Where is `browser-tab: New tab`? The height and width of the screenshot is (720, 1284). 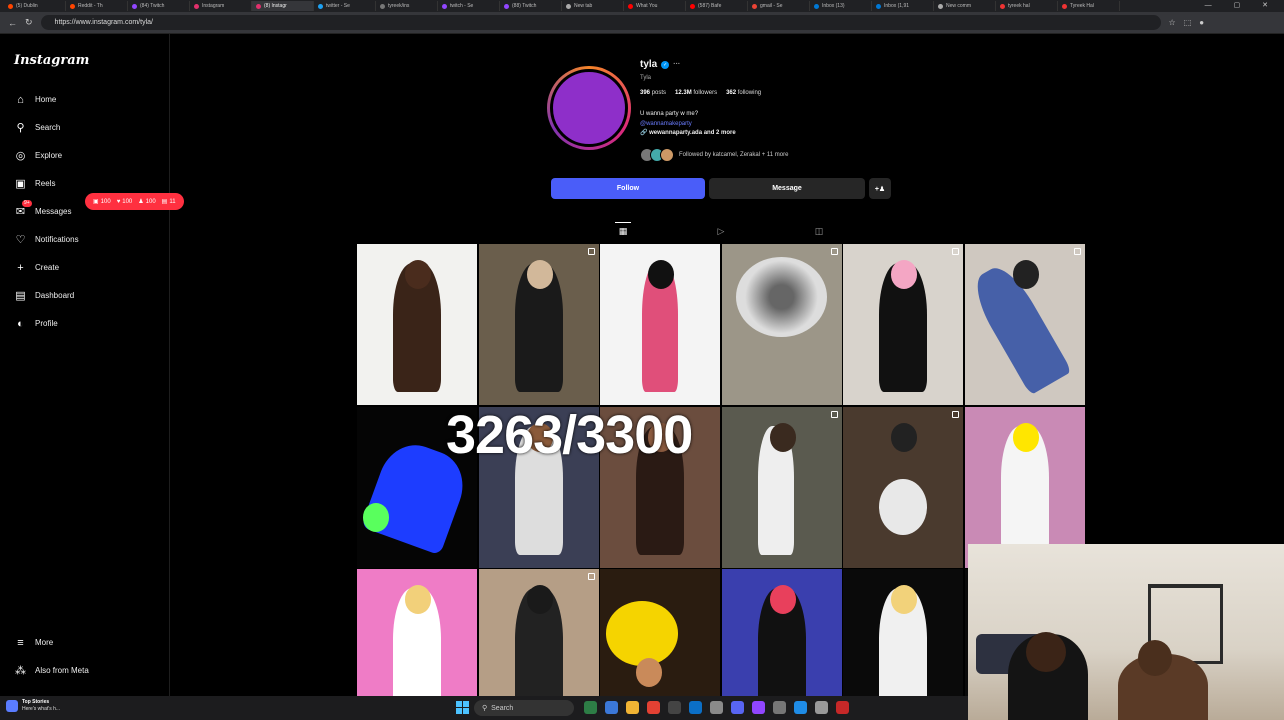
browser-tab: New tab is located at coordinates (593, 6).